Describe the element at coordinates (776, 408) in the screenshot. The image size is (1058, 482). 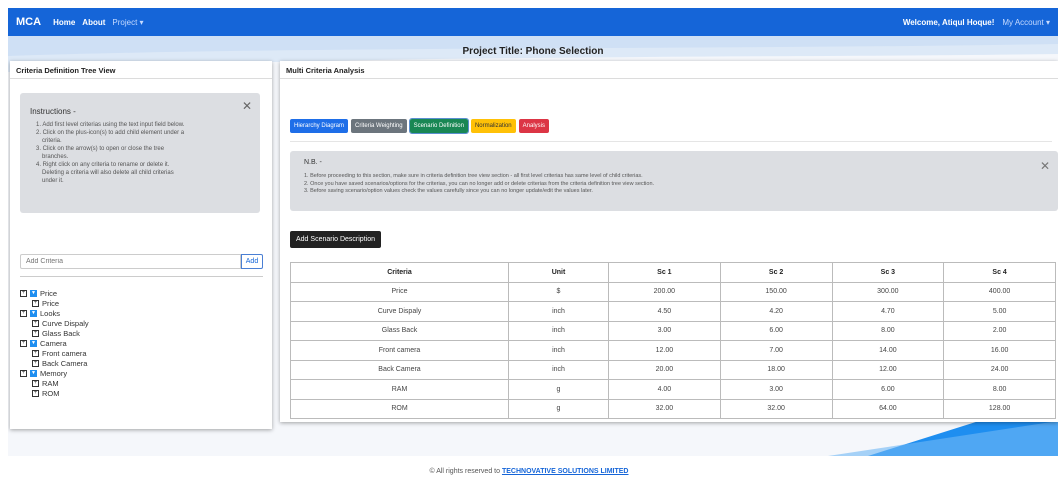
I see `table-cell: 32.00` at that location.